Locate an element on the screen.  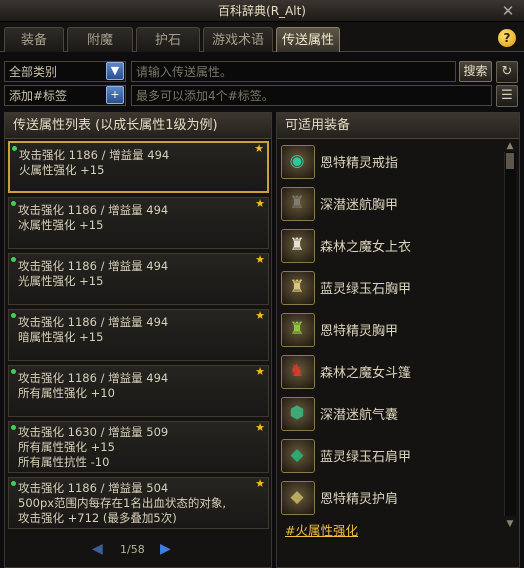
scroll-down-icon: ▼ is located at coordinates (510, 524).